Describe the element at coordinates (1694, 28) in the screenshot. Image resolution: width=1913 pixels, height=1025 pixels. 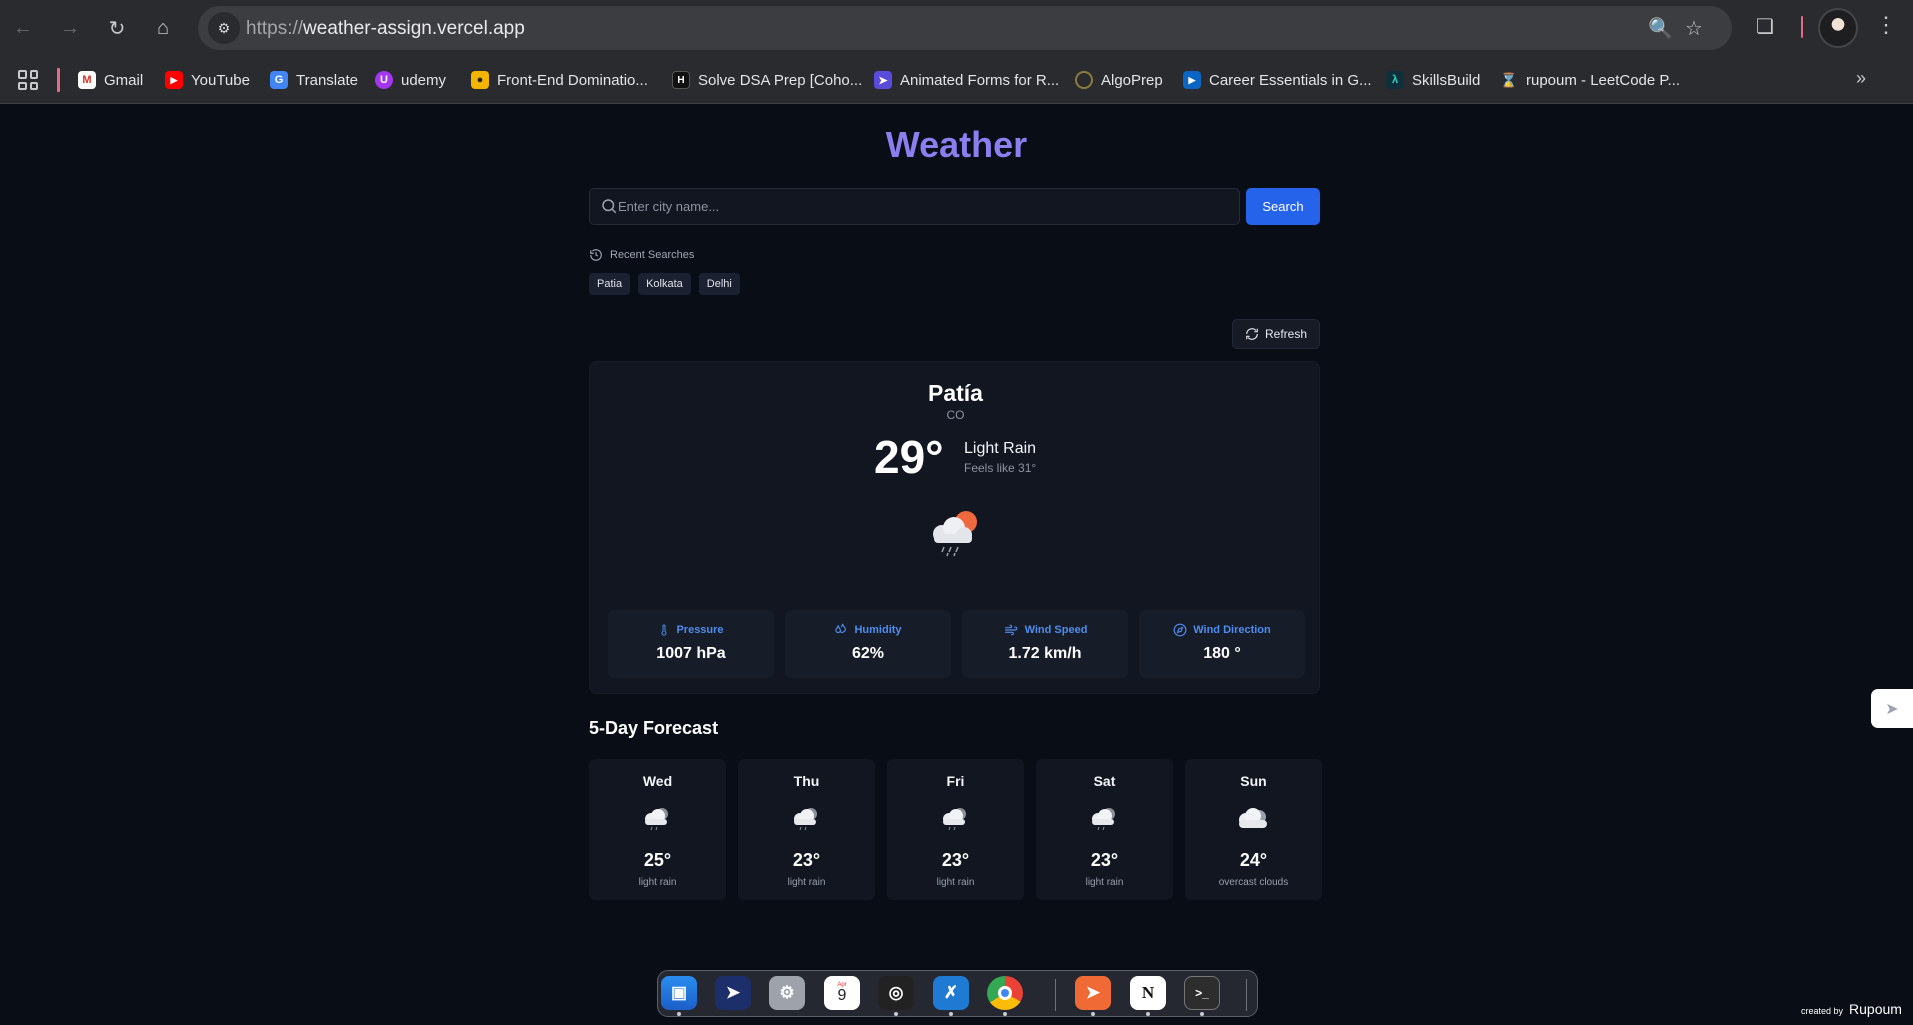
I see `bookmark-star-icon: ☆` at that location.